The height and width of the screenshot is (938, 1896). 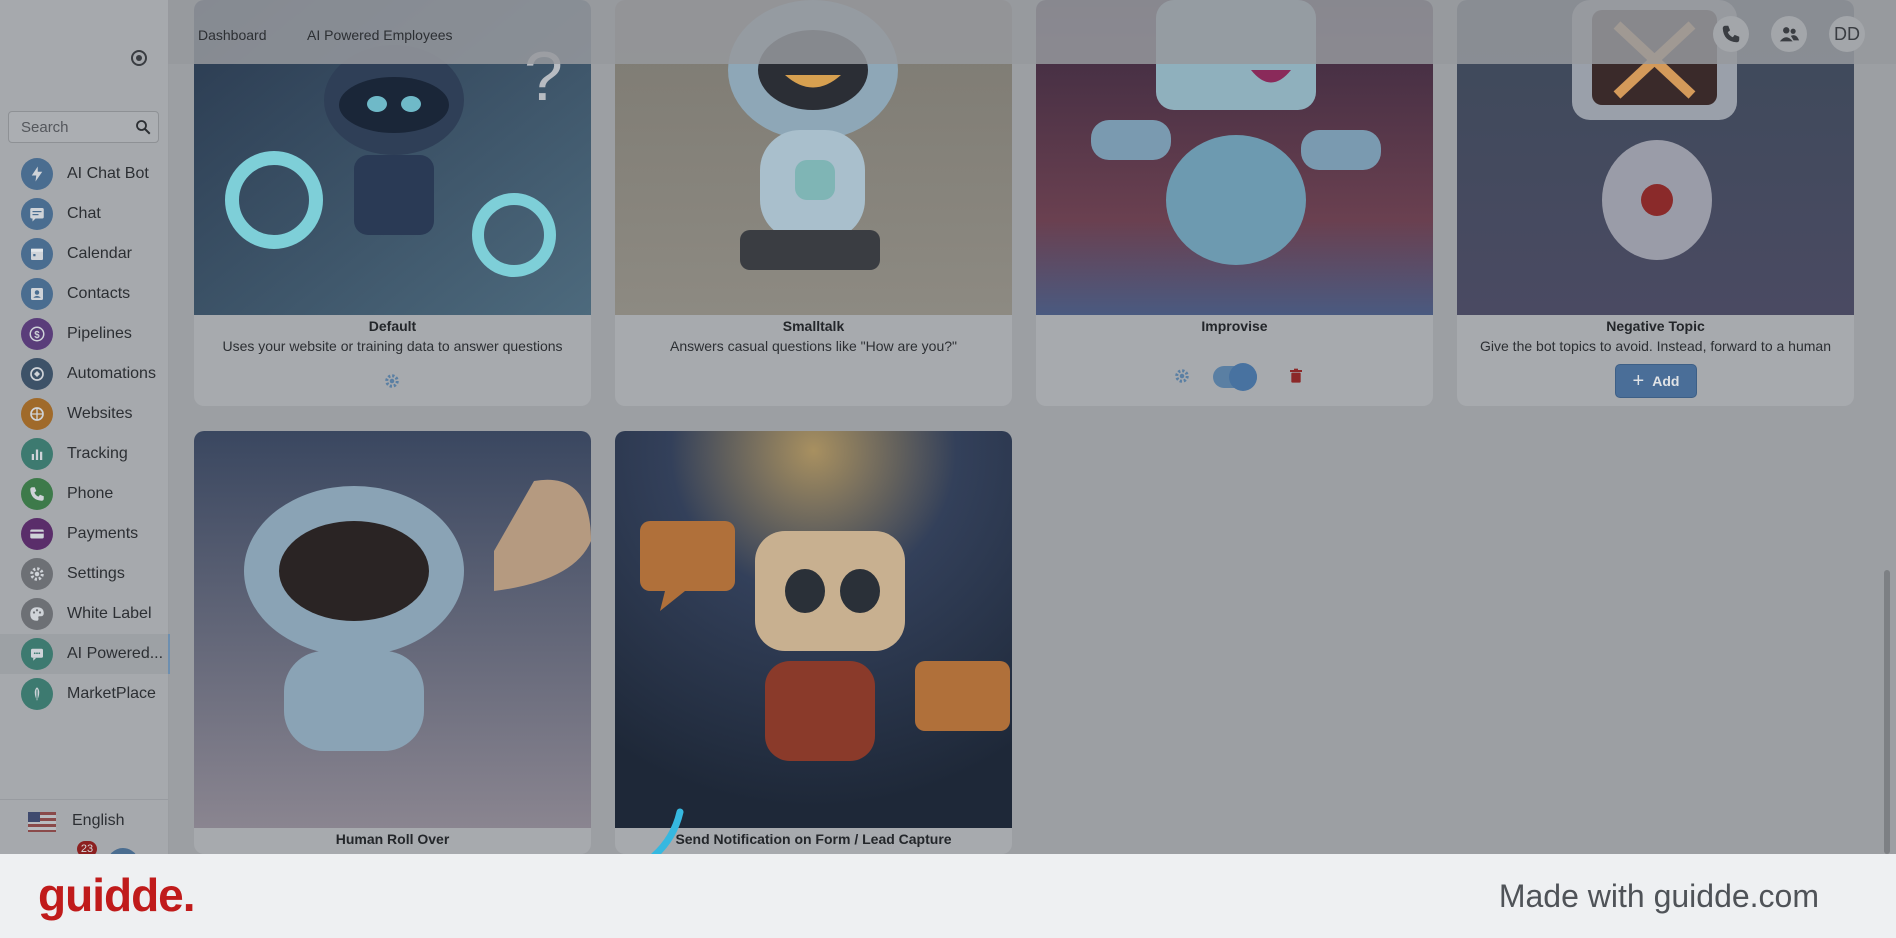 What do you see at coordinates (37, 374) in the screenshot?
I see `automation-icon` at bounding box center [37, 374].